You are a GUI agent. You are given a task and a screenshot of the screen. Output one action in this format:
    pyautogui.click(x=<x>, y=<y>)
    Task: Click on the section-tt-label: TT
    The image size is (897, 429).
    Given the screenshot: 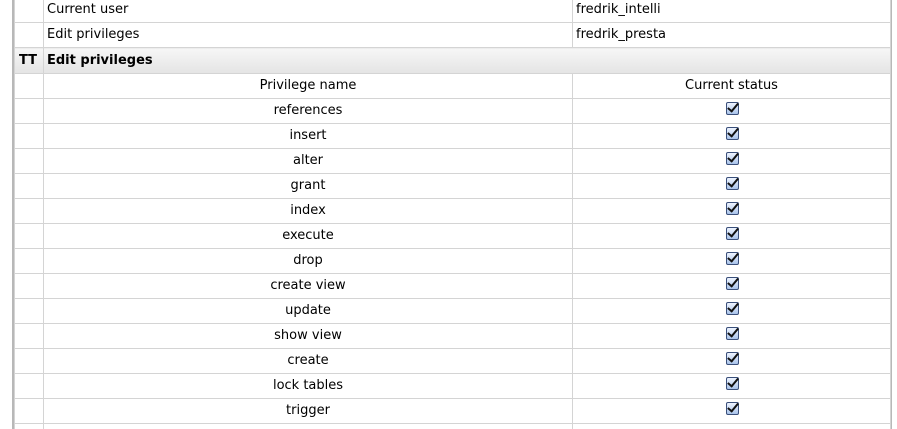 What is the action you would take?
    pyautogui.click(x=29, y=60)
    